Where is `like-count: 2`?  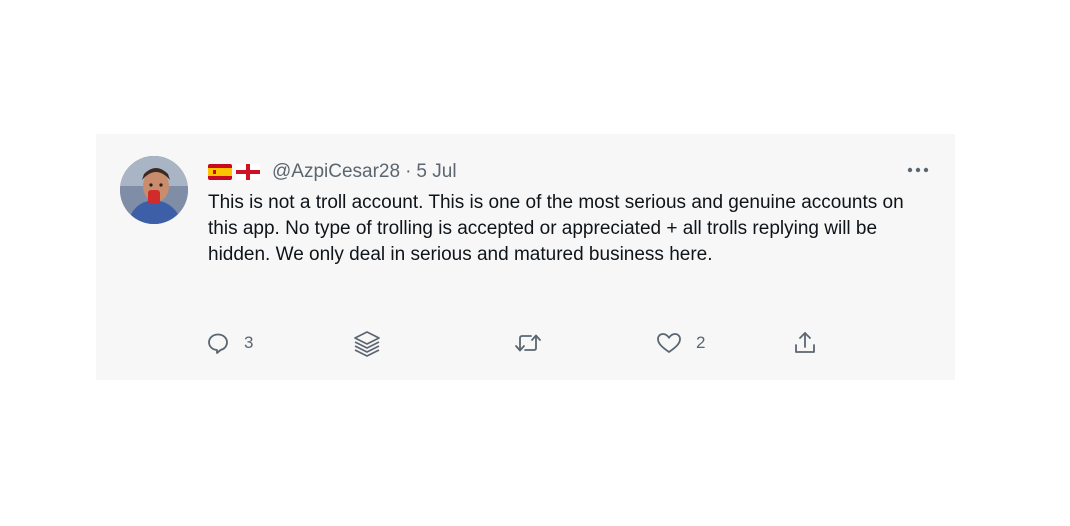 like-count: 2 is located at coordinates (701, 342).